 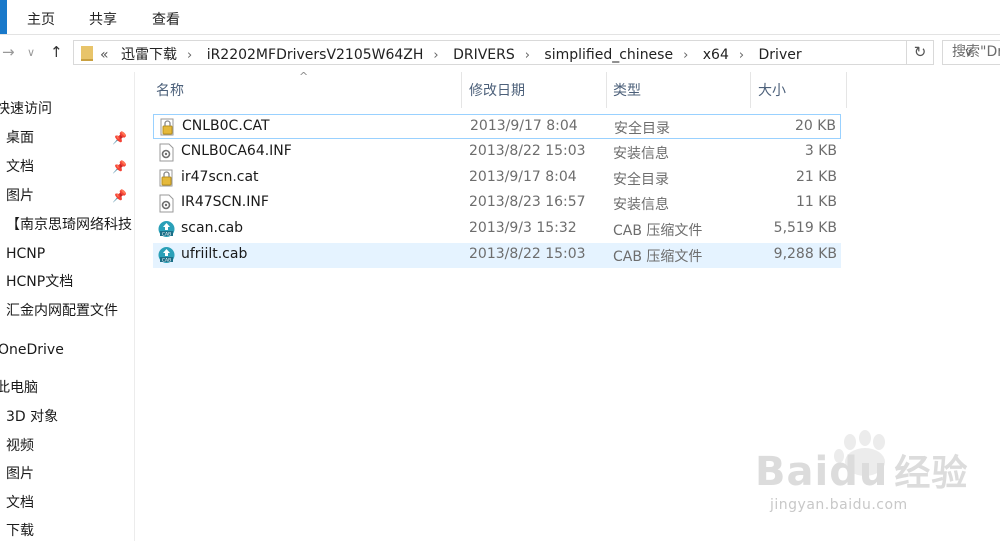 What do you see at coordinates (226, 126) in the screenshot?
I see `file-name: CNLB0C.CAT` at bounding box center [226, 126].